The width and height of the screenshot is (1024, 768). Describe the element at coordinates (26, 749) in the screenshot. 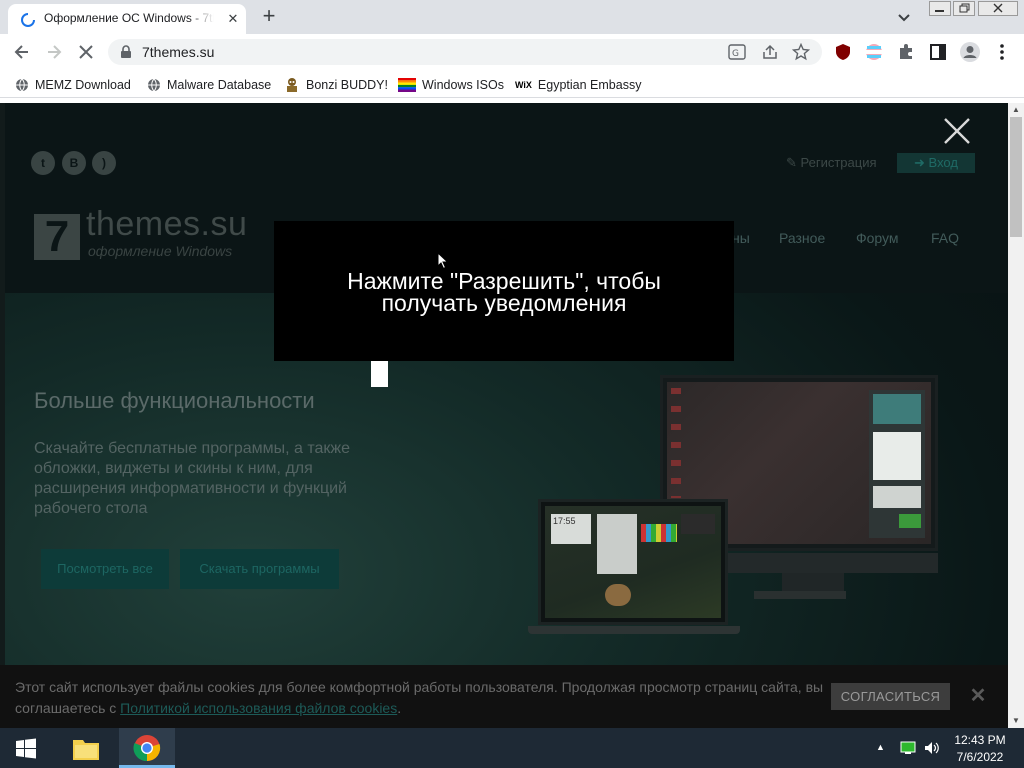

I see `windows-start-icon` at that location.